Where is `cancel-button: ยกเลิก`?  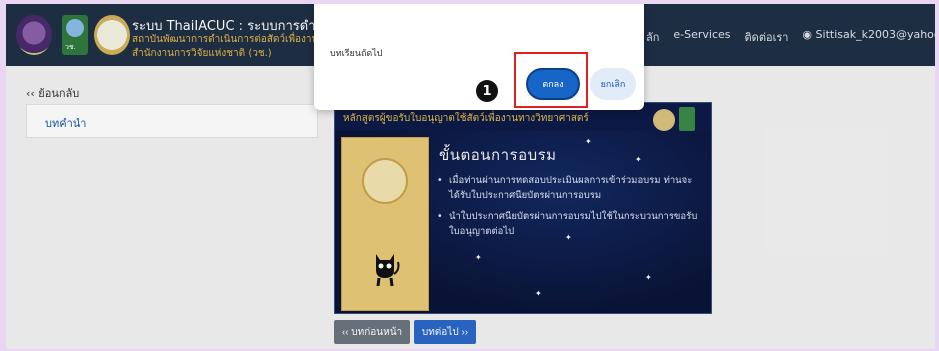
cancel-button: ยกเลิก is located at coordinates (613, 84).